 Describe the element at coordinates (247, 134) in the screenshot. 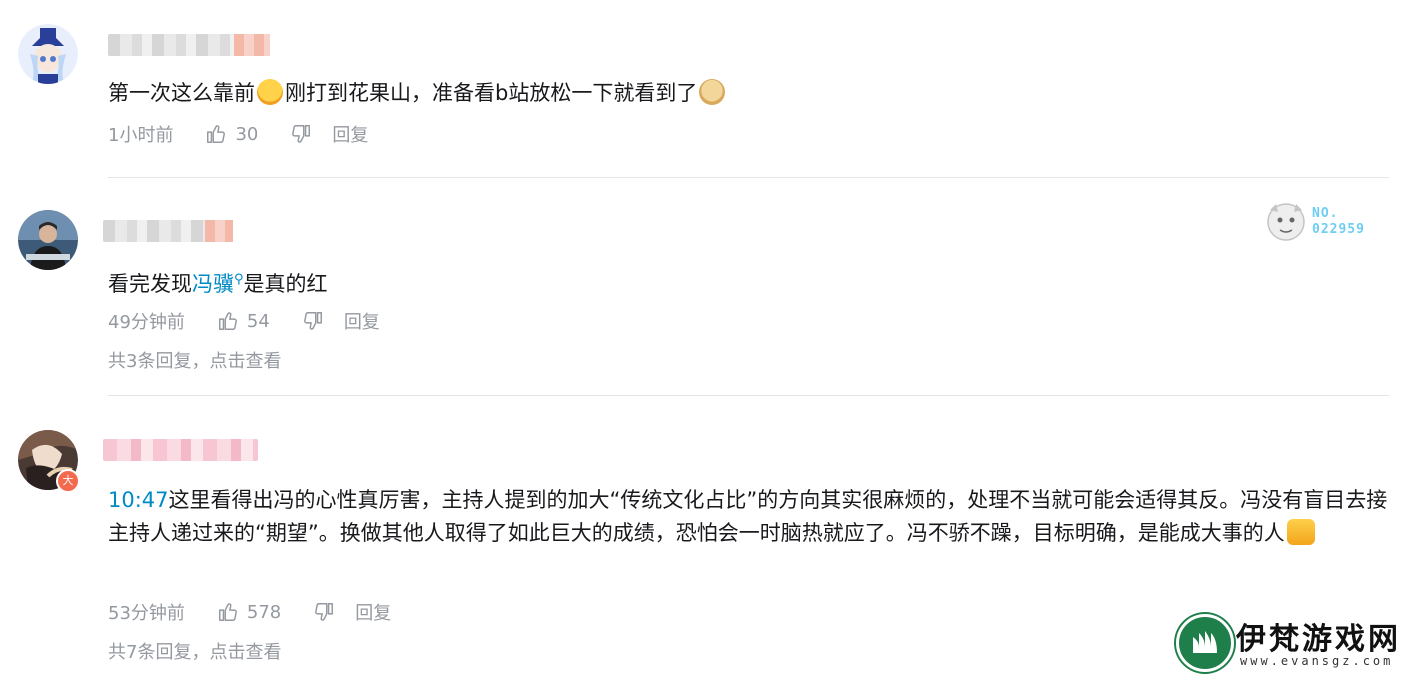

I see `like-count: 30` at that location.